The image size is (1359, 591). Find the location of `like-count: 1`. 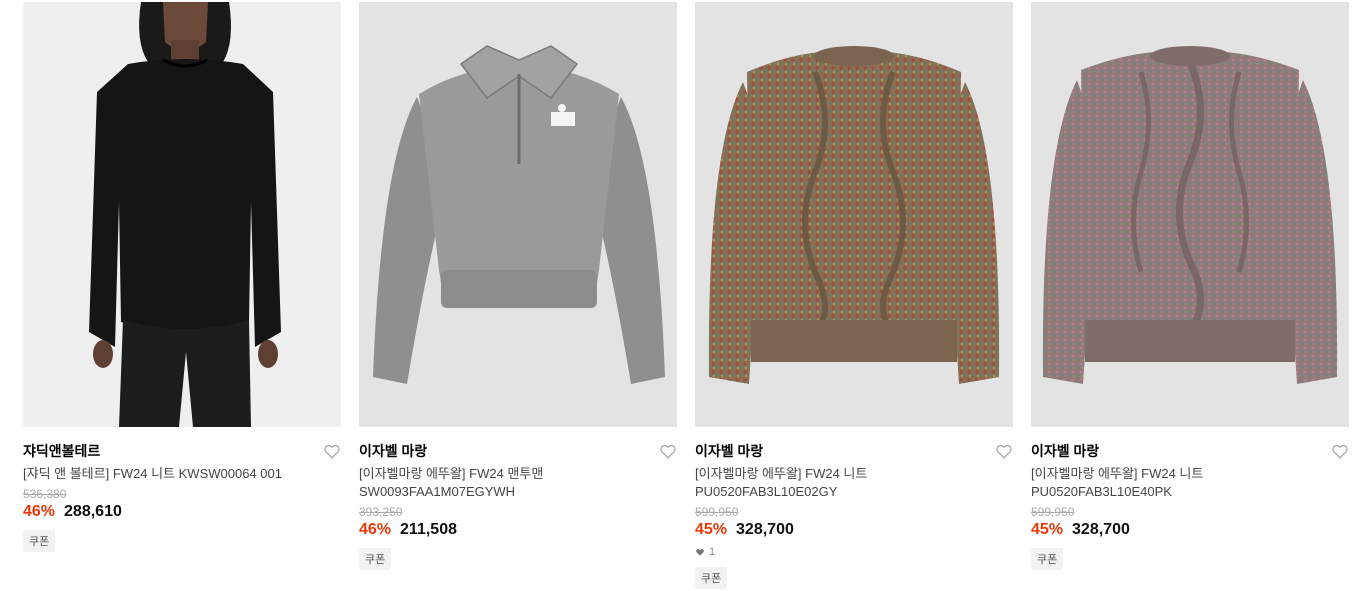

like-count: 1 is located at coordinates (854, 552).